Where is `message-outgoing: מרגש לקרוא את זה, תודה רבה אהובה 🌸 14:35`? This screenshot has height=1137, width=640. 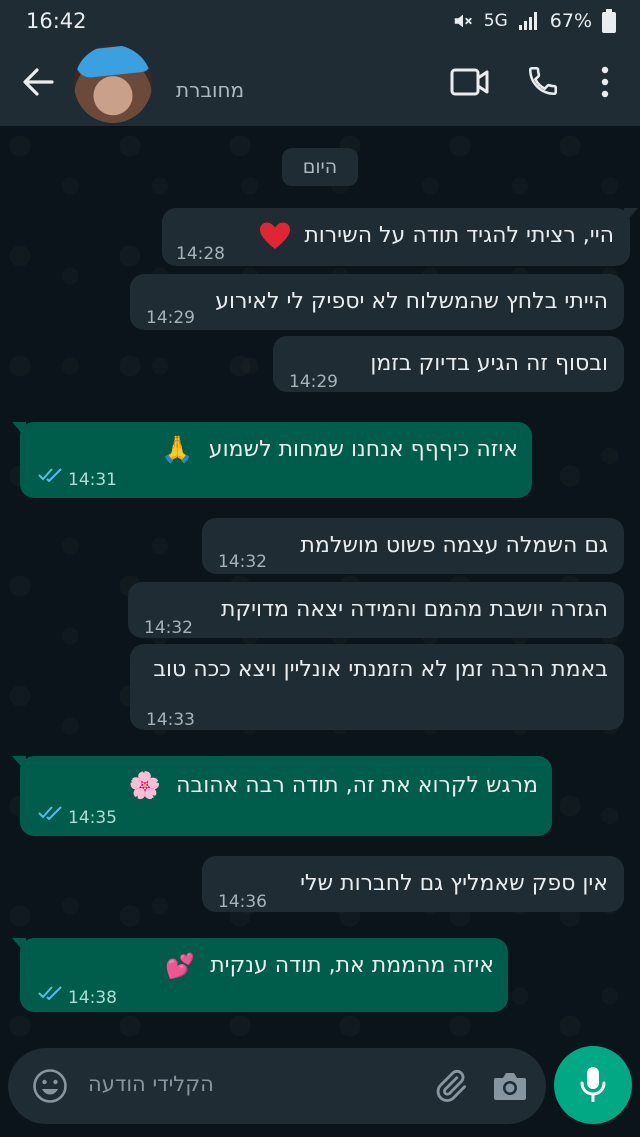
message-outgoing: מרגש לקרוא את זה, תודה רבה אהובה 🌸 14:35 is located at coordinates (282, 796).